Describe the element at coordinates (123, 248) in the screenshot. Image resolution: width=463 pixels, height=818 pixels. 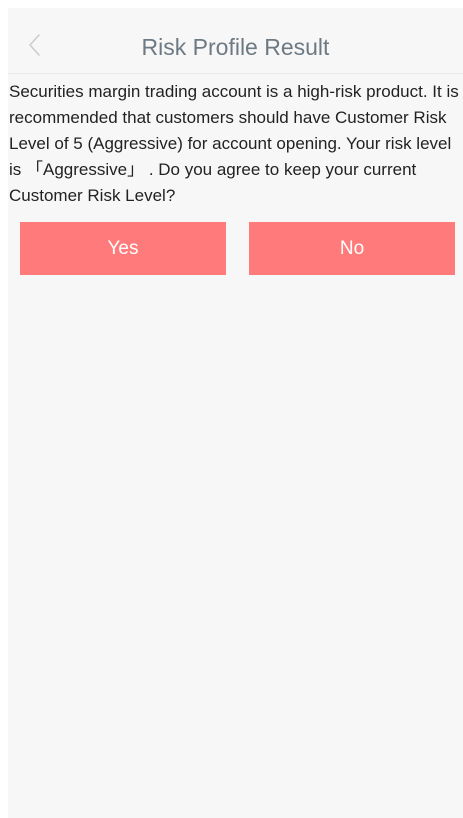
I see `yes-button: Yes` at that location.